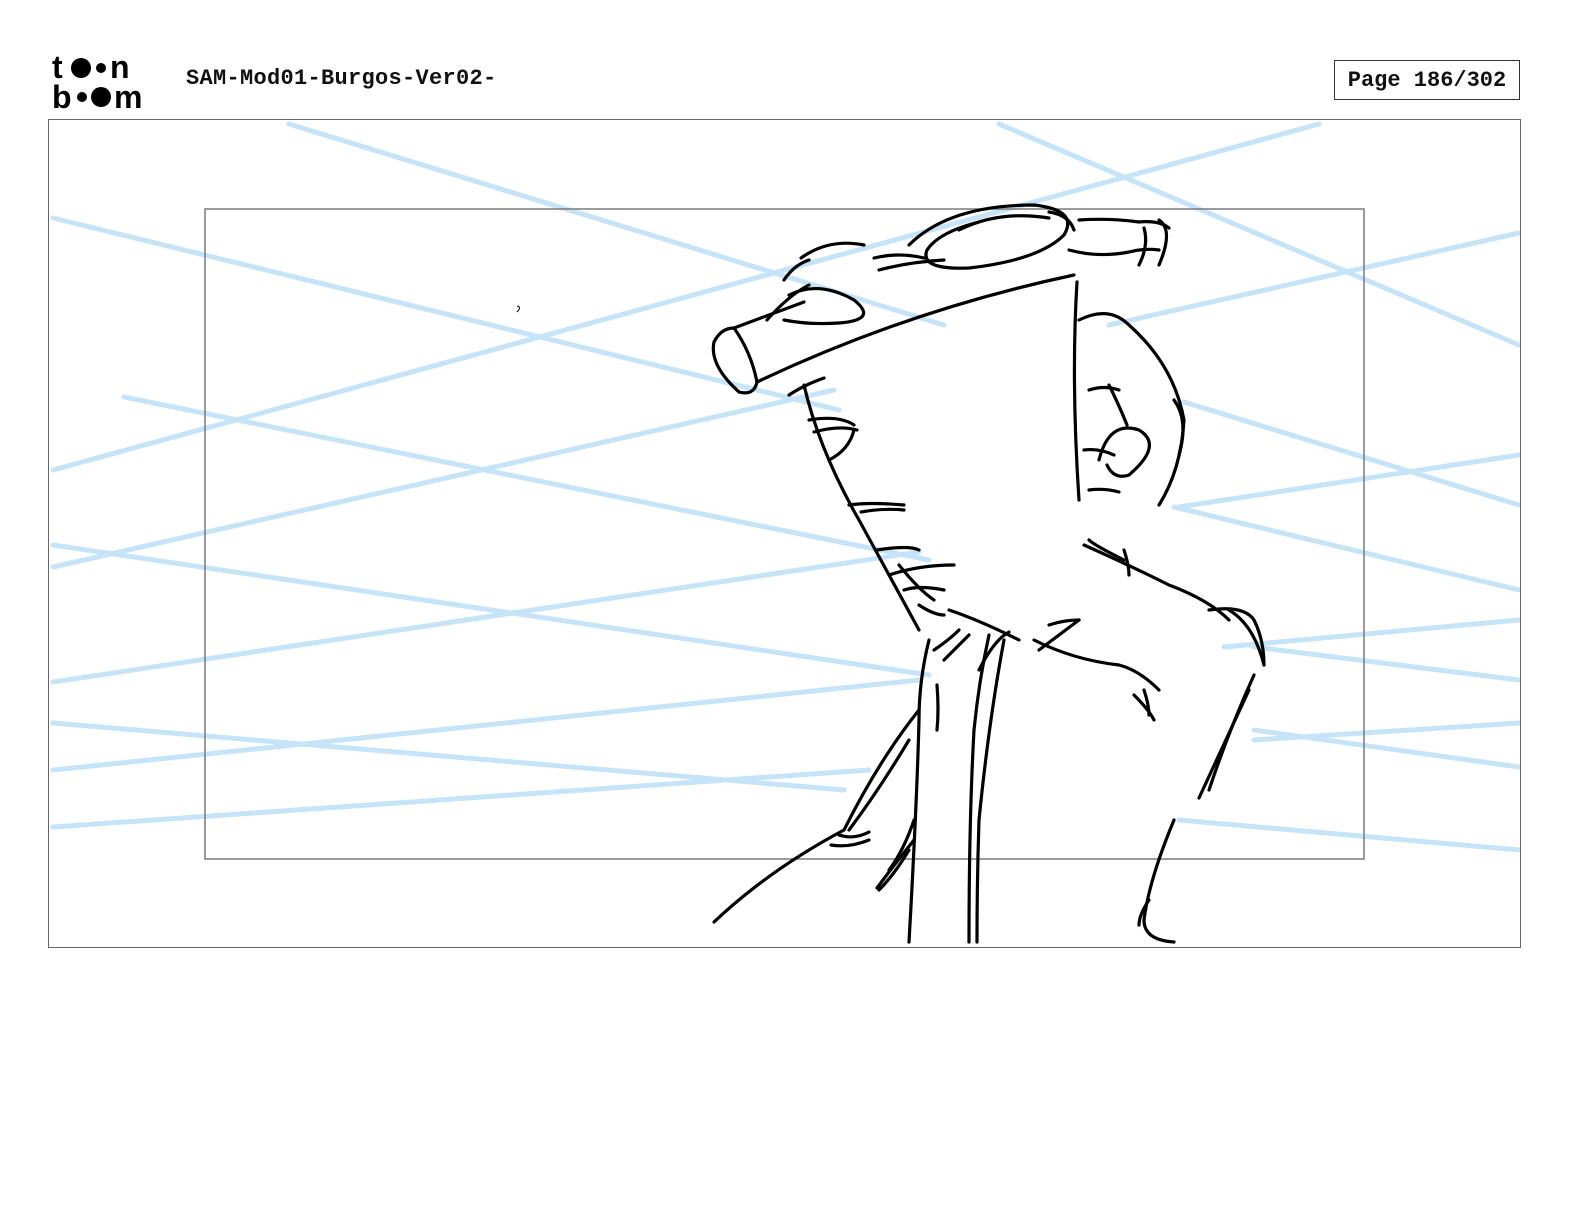 Image resolution: width=1584 pixels, height=1224 pixels. I want to click on svg-text: b, so click(62, 95).